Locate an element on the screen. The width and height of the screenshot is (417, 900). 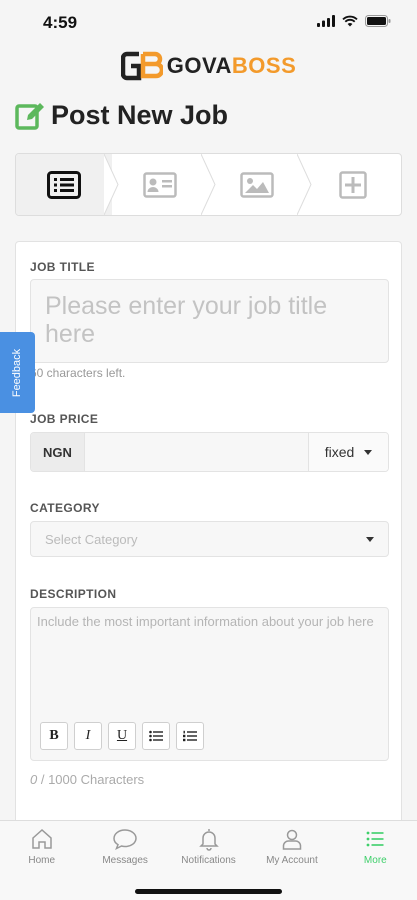
status-bar: 4:59 is located at coordinates (208, 22).